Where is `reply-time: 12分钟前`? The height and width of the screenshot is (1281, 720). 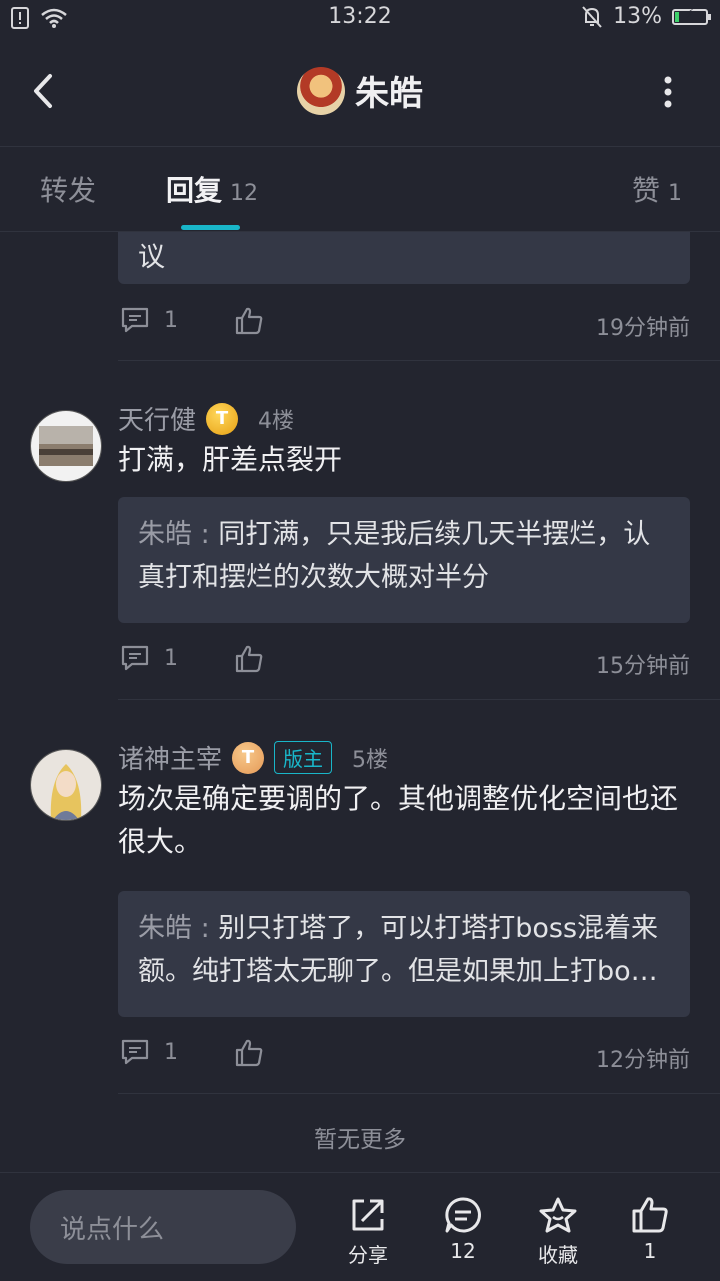
reply-time: 12分钟前 is located at coordinates (643, 1060).